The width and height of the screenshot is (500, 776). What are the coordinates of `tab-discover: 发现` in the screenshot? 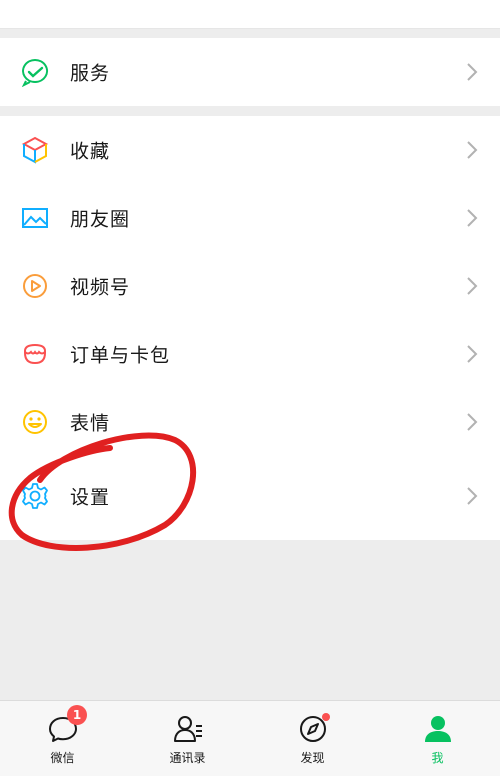 It's located at (312, 738).